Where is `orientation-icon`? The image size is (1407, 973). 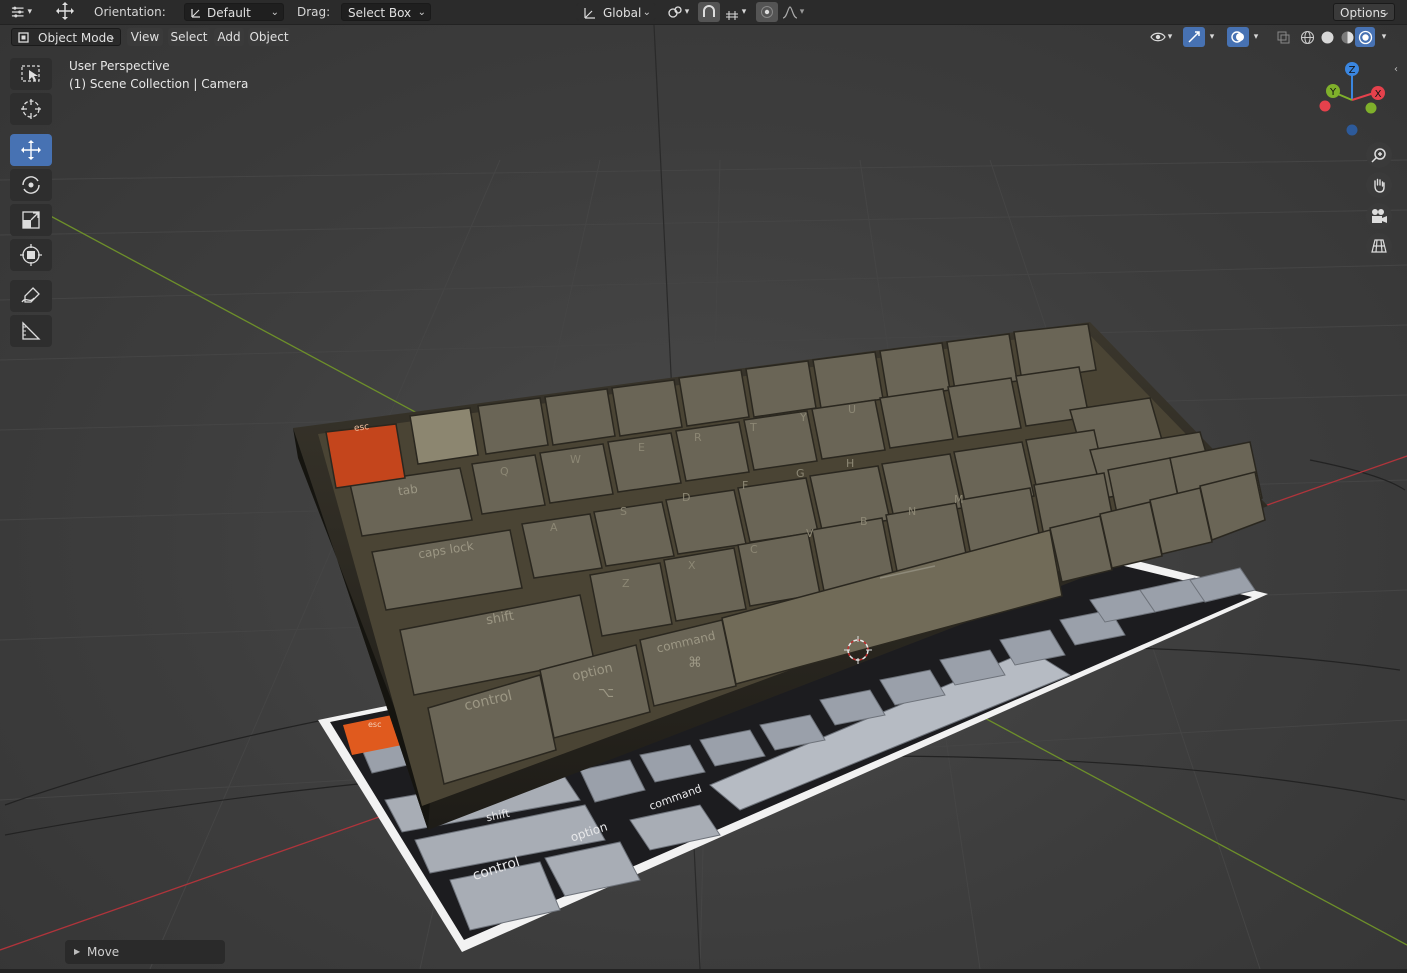 orientation-icon is located at coordinates (195, 13).